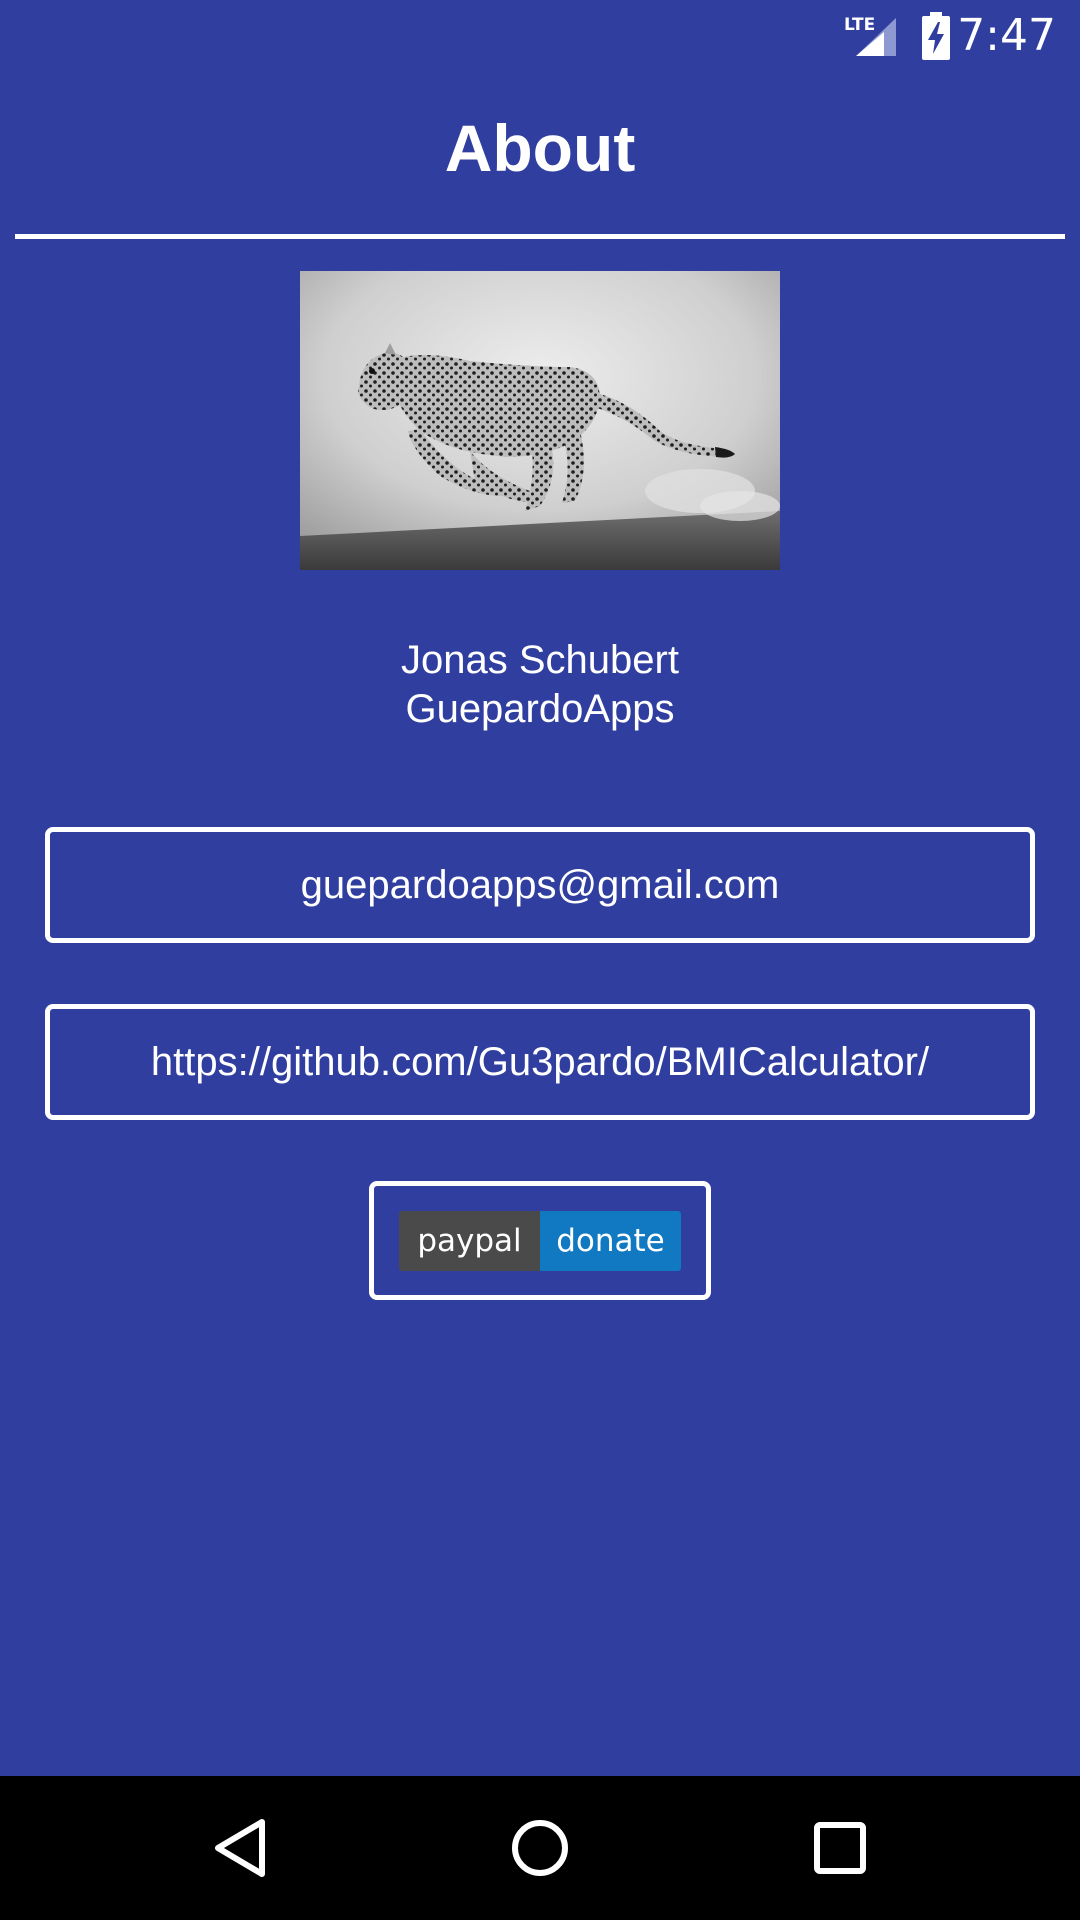  What do you see at coordinates (936, 36) in the screenshot?
I see `battery-charging-icon` at bounding box center [936, 36].